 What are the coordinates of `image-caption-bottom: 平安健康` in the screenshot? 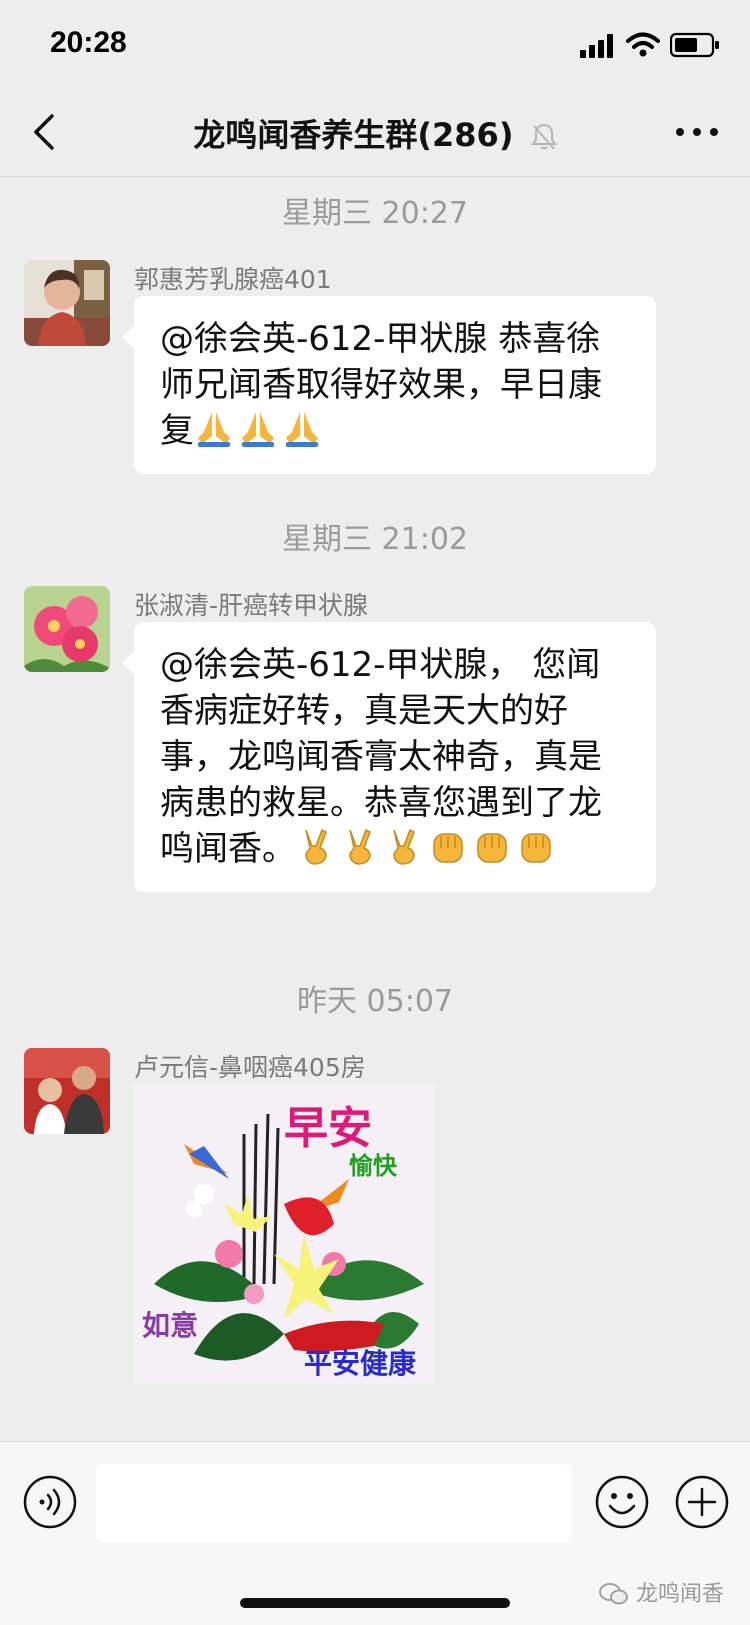 It's located at (360, 1363).